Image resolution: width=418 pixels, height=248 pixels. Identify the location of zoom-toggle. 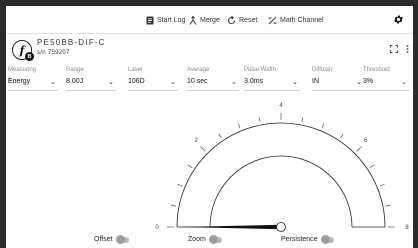
(215, 239).